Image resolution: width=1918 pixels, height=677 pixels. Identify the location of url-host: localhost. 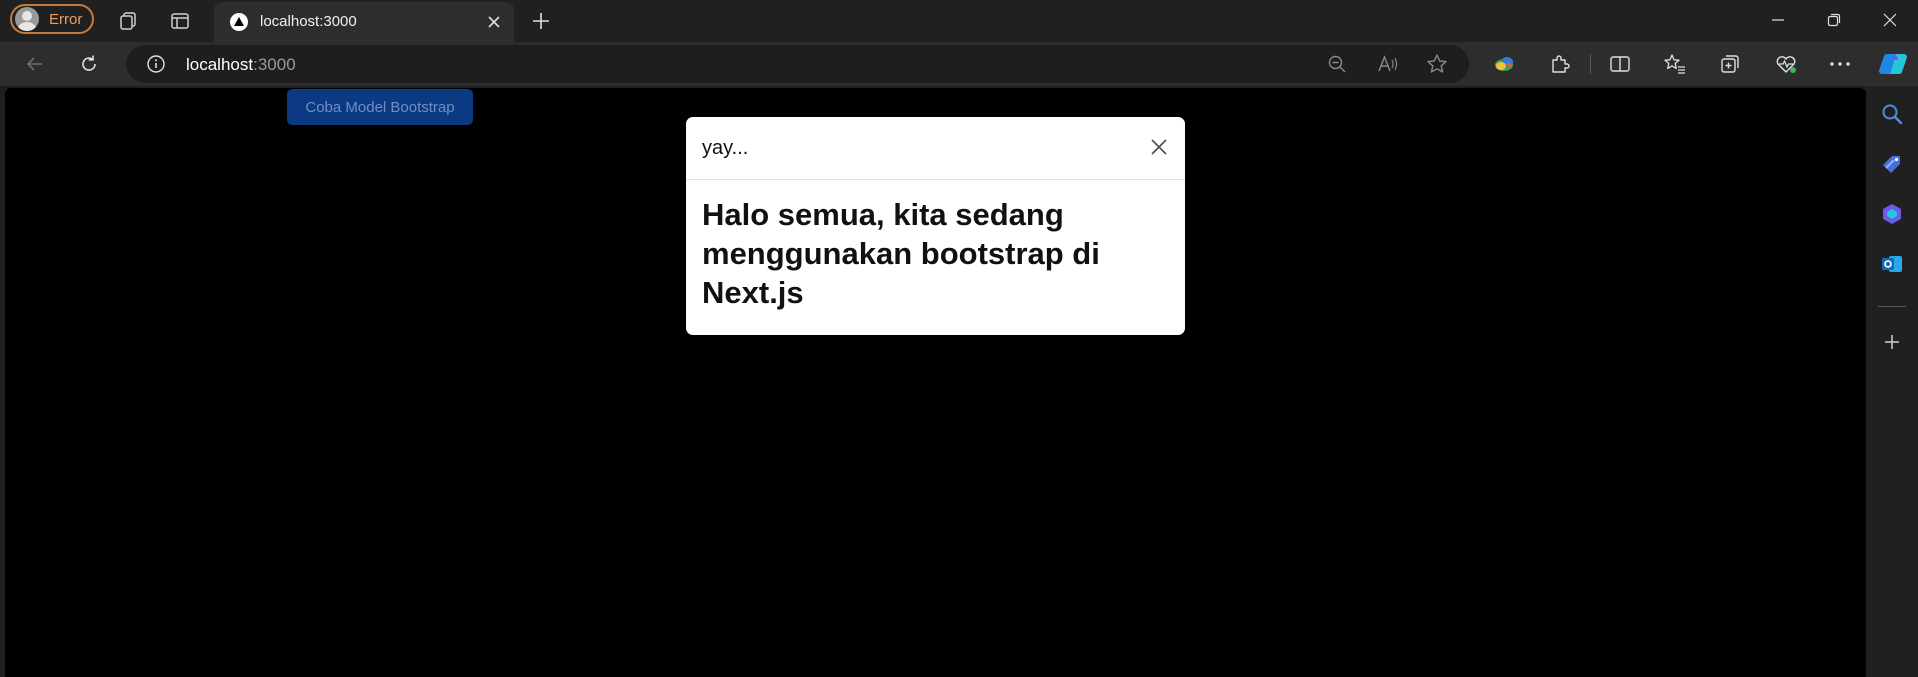
(220, 64).